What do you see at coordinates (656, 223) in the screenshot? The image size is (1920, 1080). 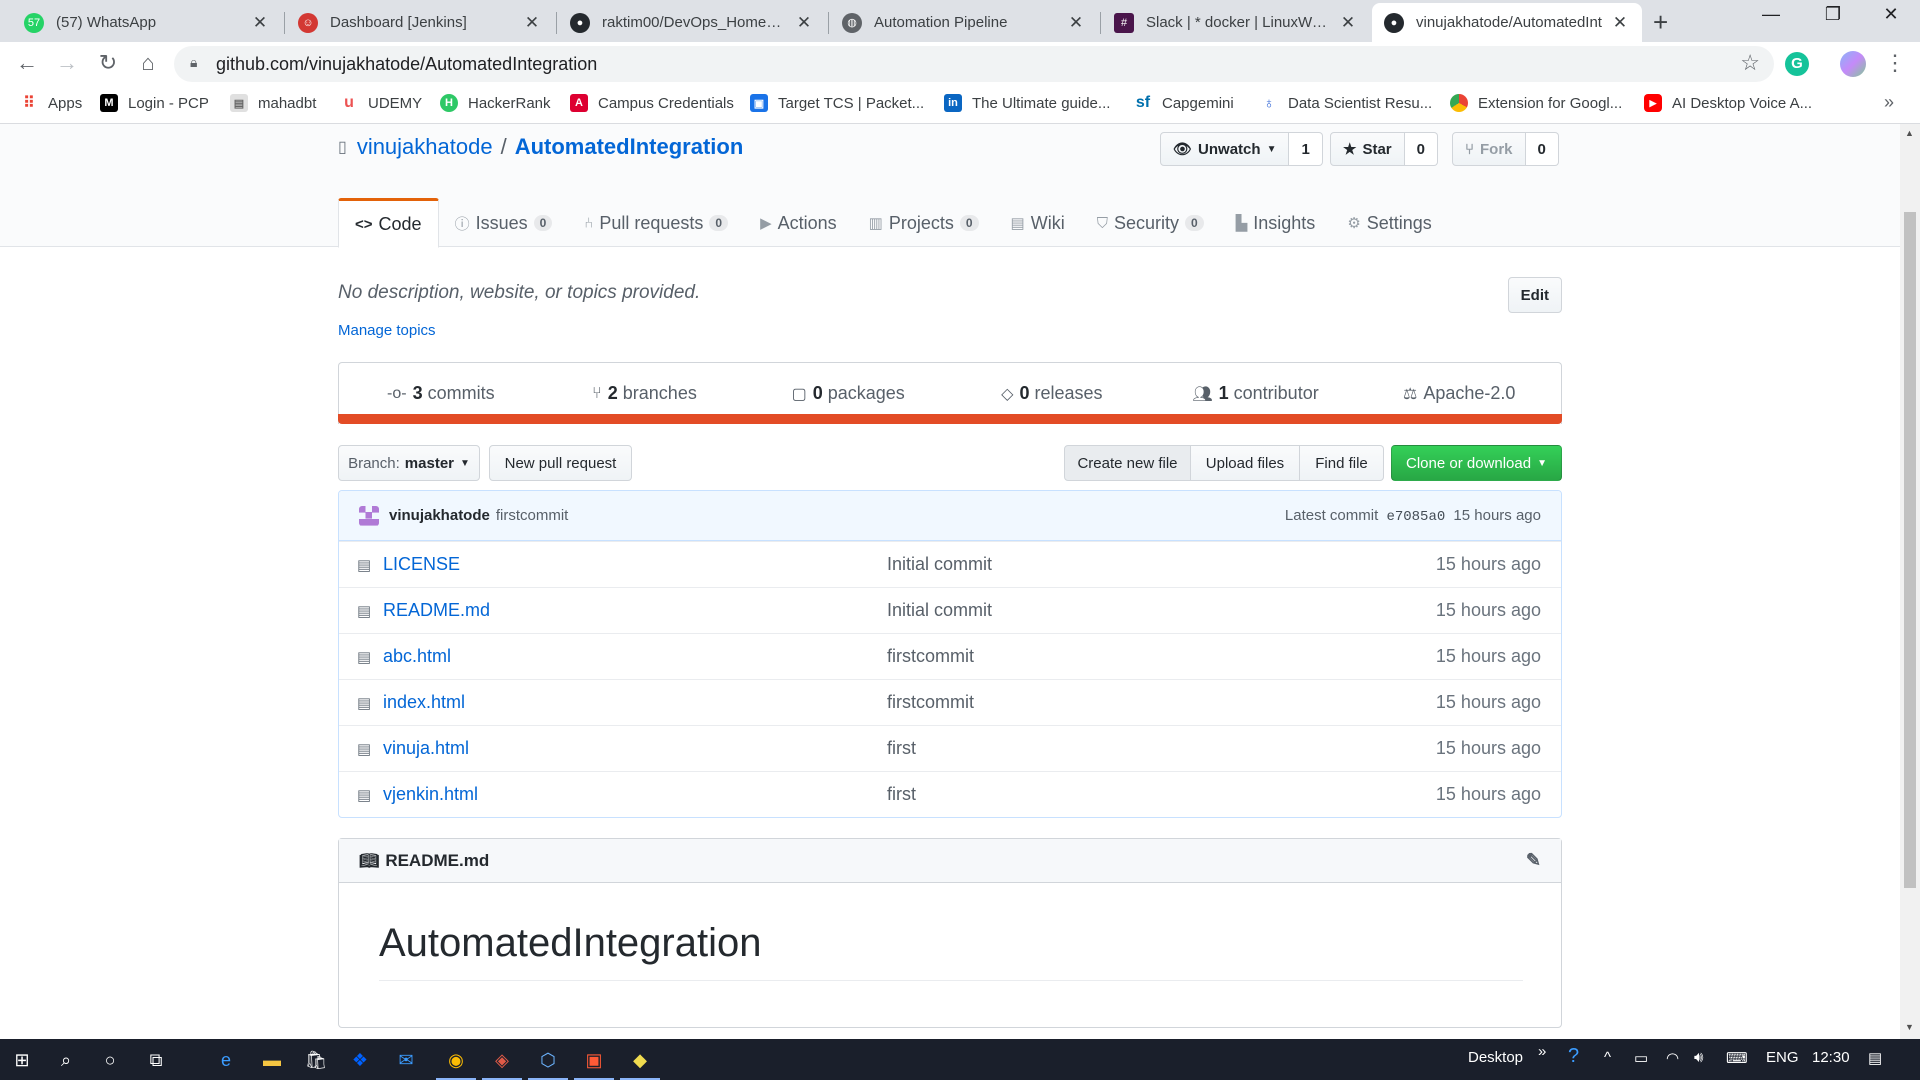 I see `tab-pull-requests: ⑃ Pull requests 0` at bounding box center [656, 223].